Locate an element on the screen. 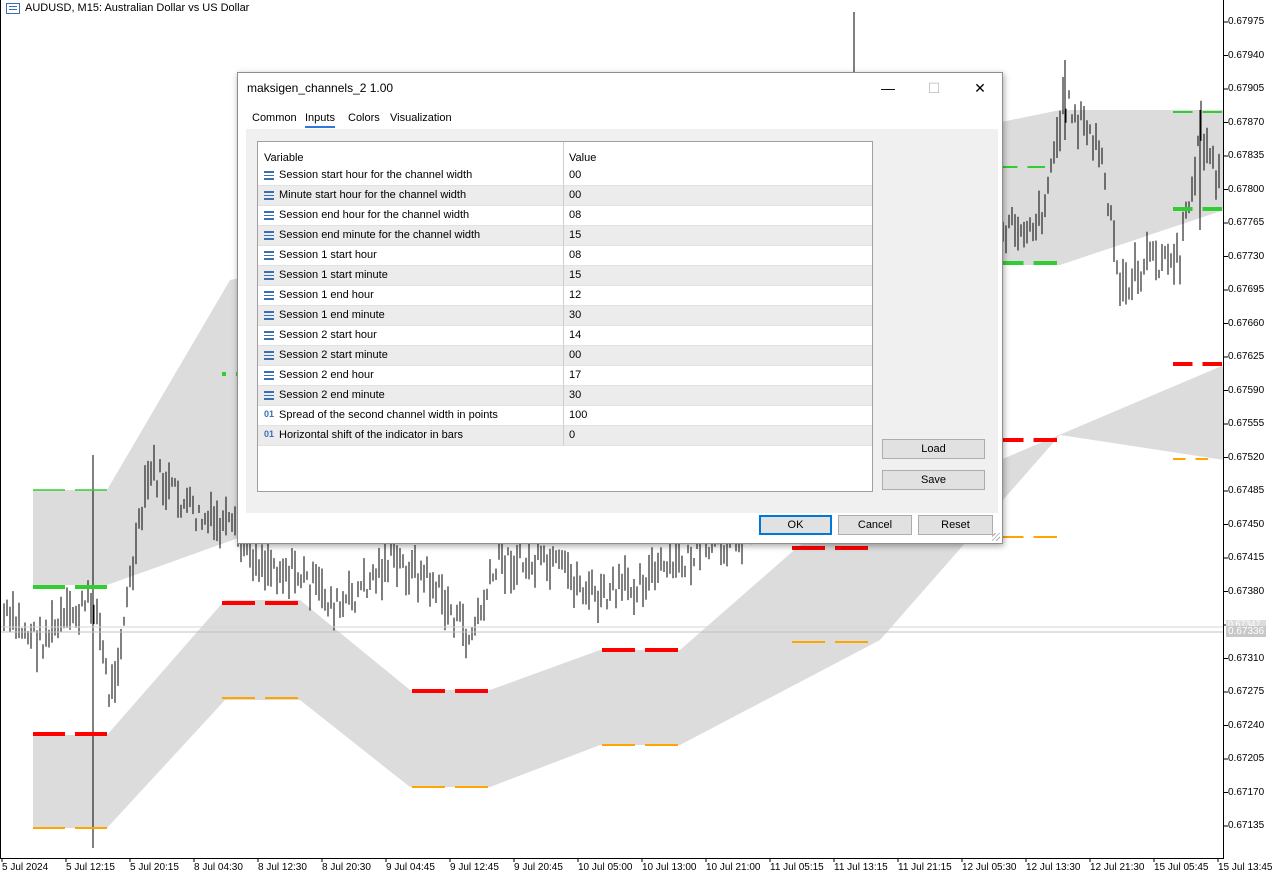  tab-common: Common is located at coordinates (274, 118).